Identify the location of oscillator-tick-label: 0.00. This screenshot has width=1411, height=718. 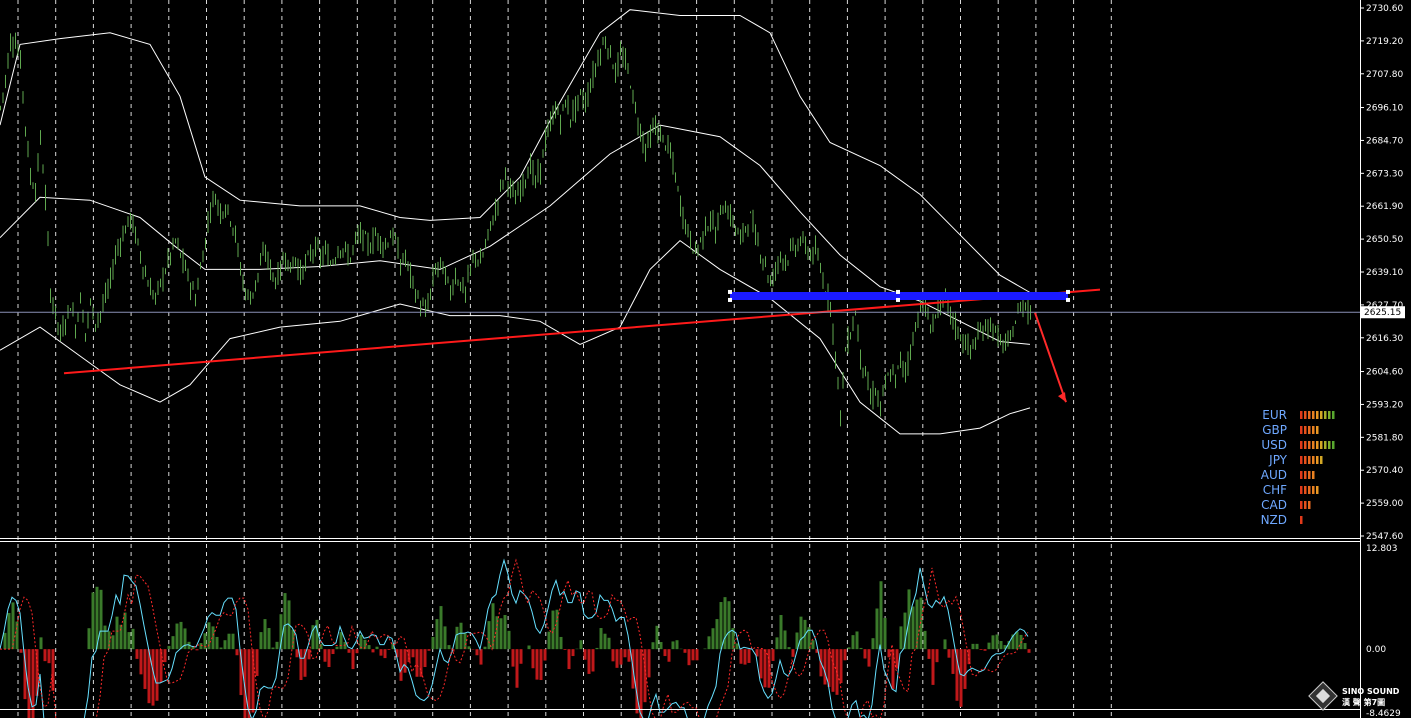
(1376, 650).